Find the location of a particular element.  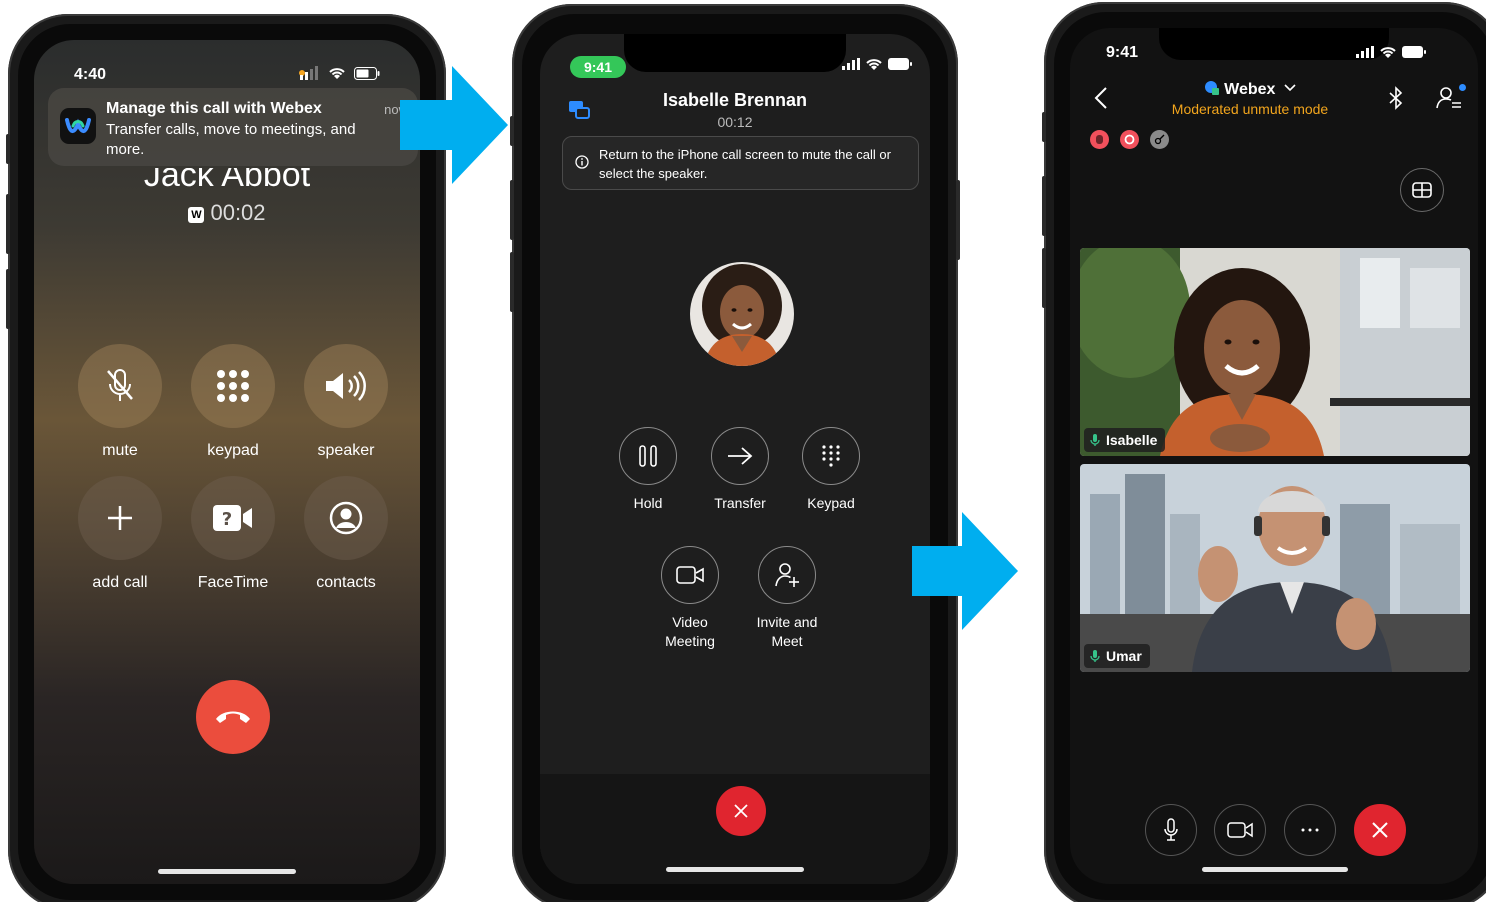

status-bar: 4:40 is located at coordinates (227, 78).